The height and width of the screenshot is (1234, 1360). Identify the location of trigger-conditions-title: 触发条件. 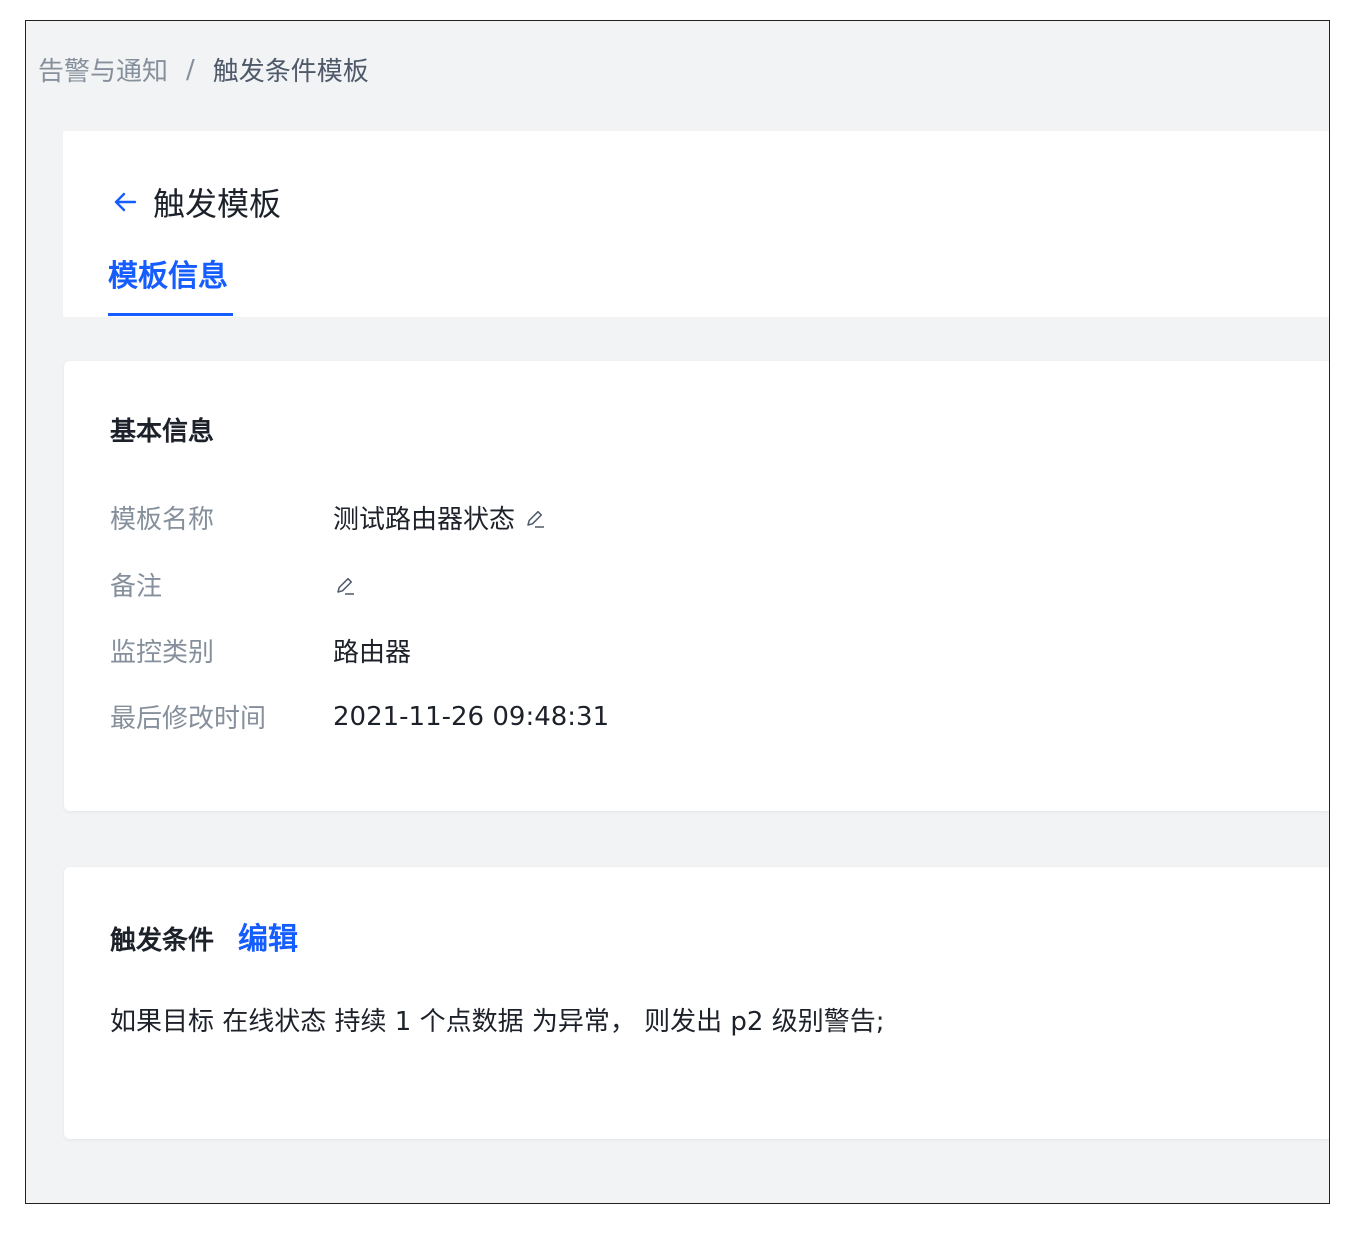
(162, 941).